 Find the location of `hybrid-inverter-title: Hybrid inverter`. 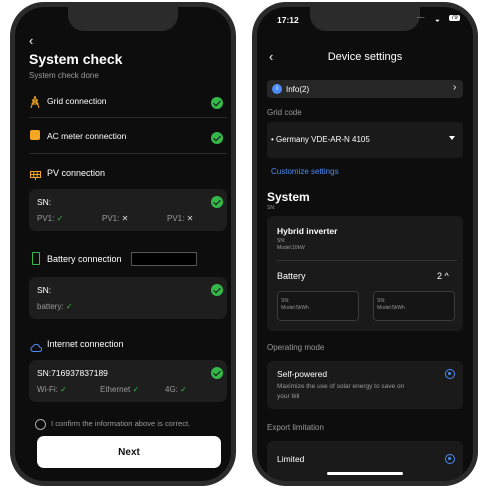

hybrid-inverter-title: Hybrid inverter is located at coordinates (307, 231).